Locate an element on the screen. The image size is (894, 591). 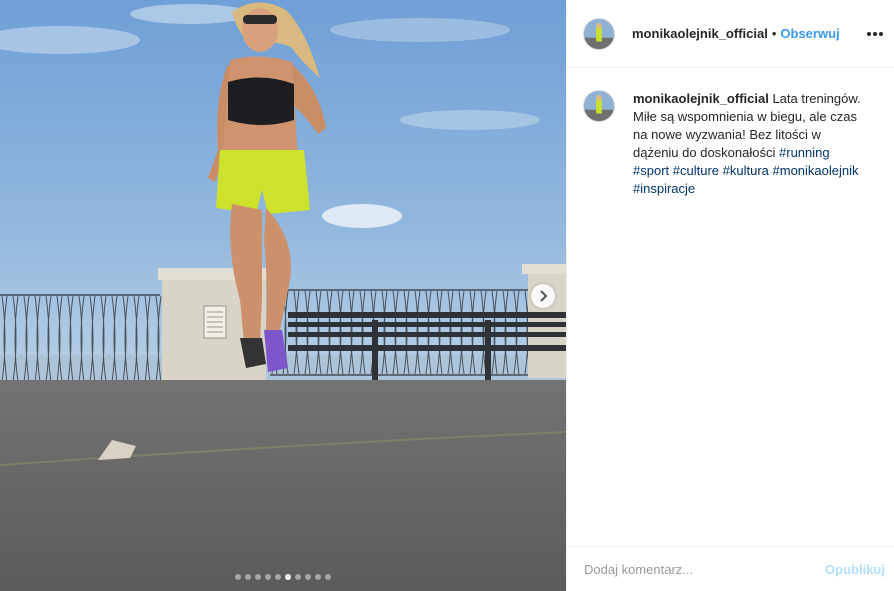
post-header: monikaolejnik_official • Obserwuj is located at coordinates (730, 34).